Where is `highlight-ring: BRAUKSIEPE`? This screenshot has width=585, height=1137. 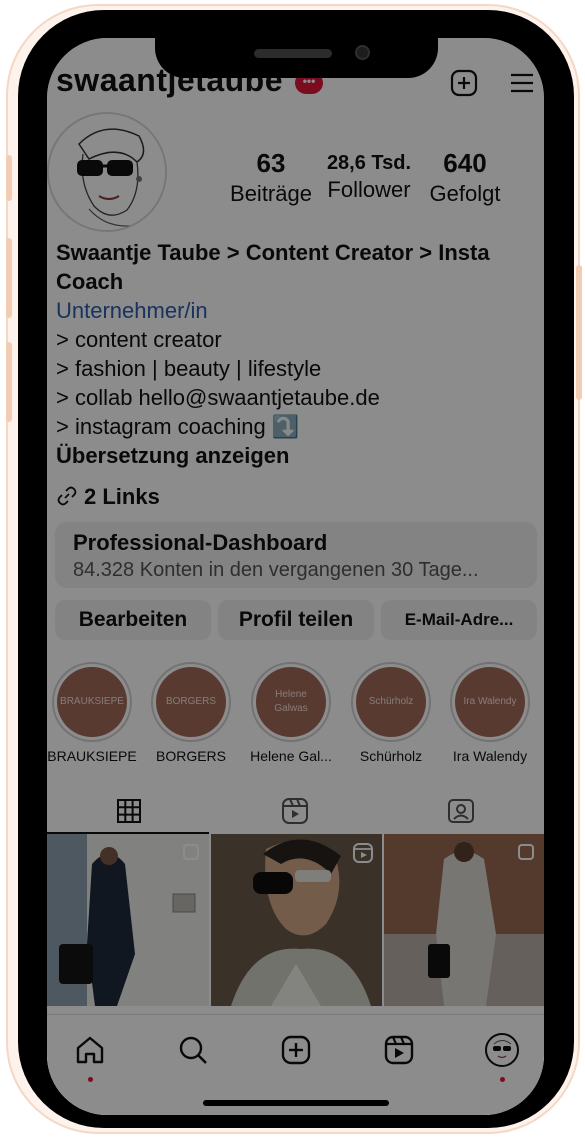 highlight-ring: BRAUKSIEPE is located at coordinates (92, 702).